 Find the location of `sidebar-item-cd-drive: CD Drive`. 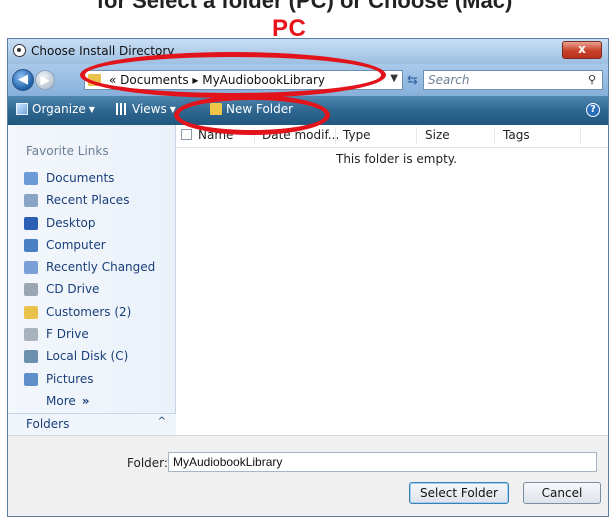

sidebar-item-cd-drive: CD Drive is located at coordinates (91, 291).